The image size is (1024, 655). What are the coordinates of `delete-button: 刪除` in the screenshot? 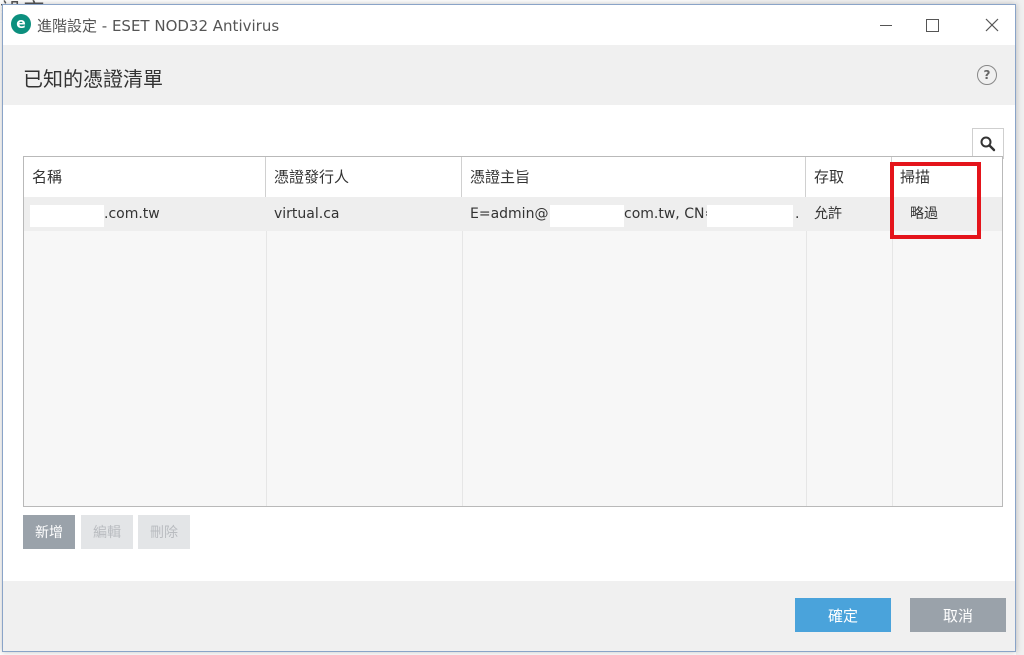 It's located at (164, 532).